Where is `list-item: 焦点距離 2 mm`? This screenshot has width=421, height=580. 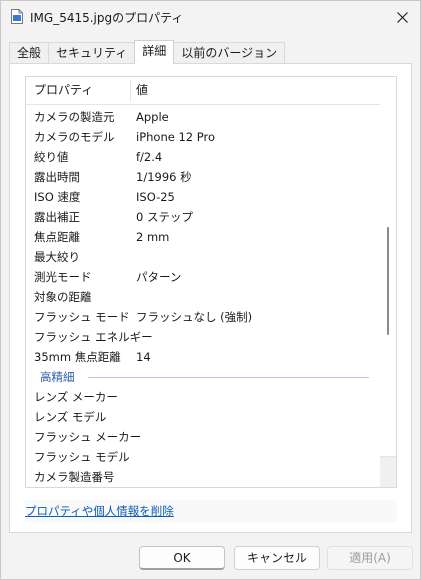
list-item: 焦点距離 2 mm is located at coordinates (203, 237).